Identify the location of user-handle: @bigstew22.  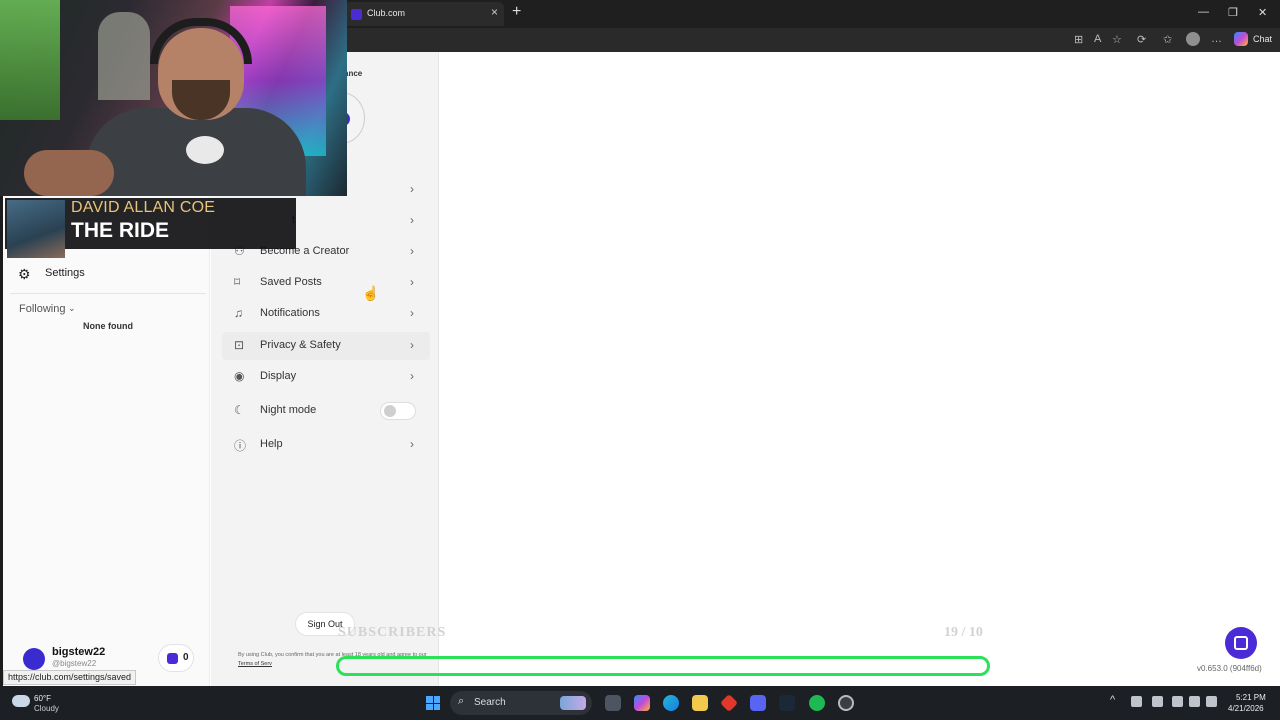
(74, 663).